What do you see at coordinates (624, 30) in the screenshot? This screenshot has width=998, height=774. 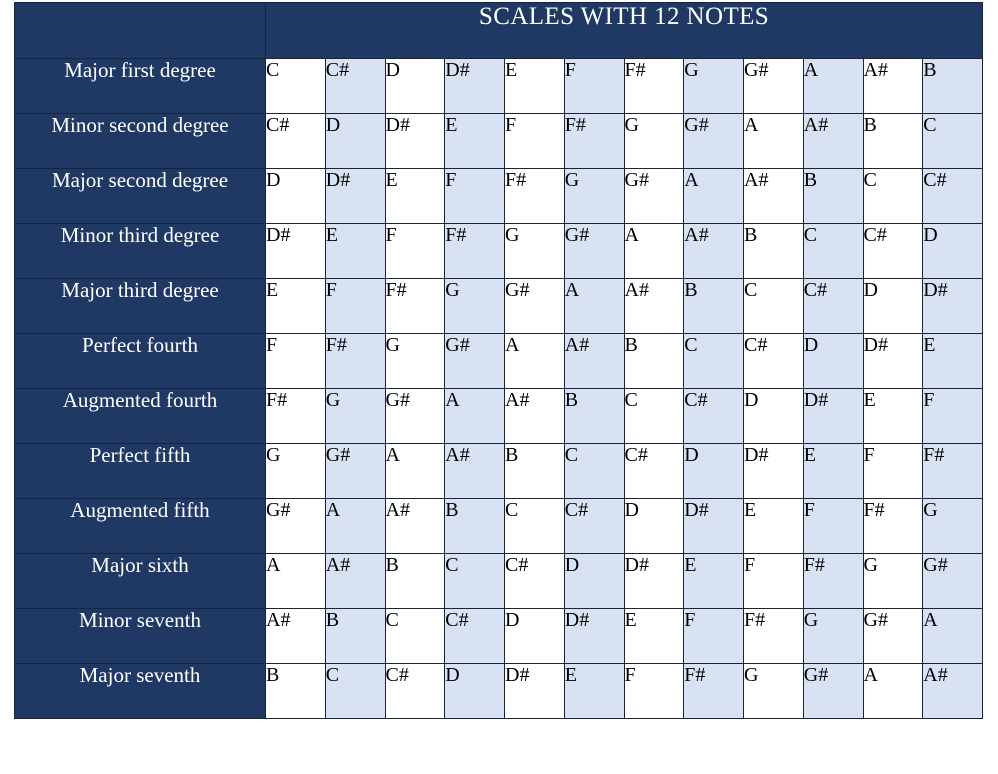 I see `table-title: SCALES WITH 12 NOTES` at bounding box center [624, 30].